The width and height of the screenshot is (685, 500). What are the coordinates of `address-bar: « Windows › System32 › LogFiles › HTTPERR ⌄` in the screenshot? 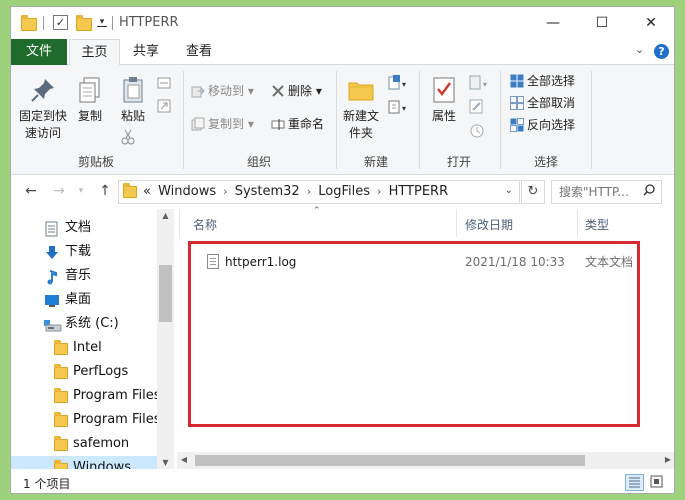 It's located at (319, 192).